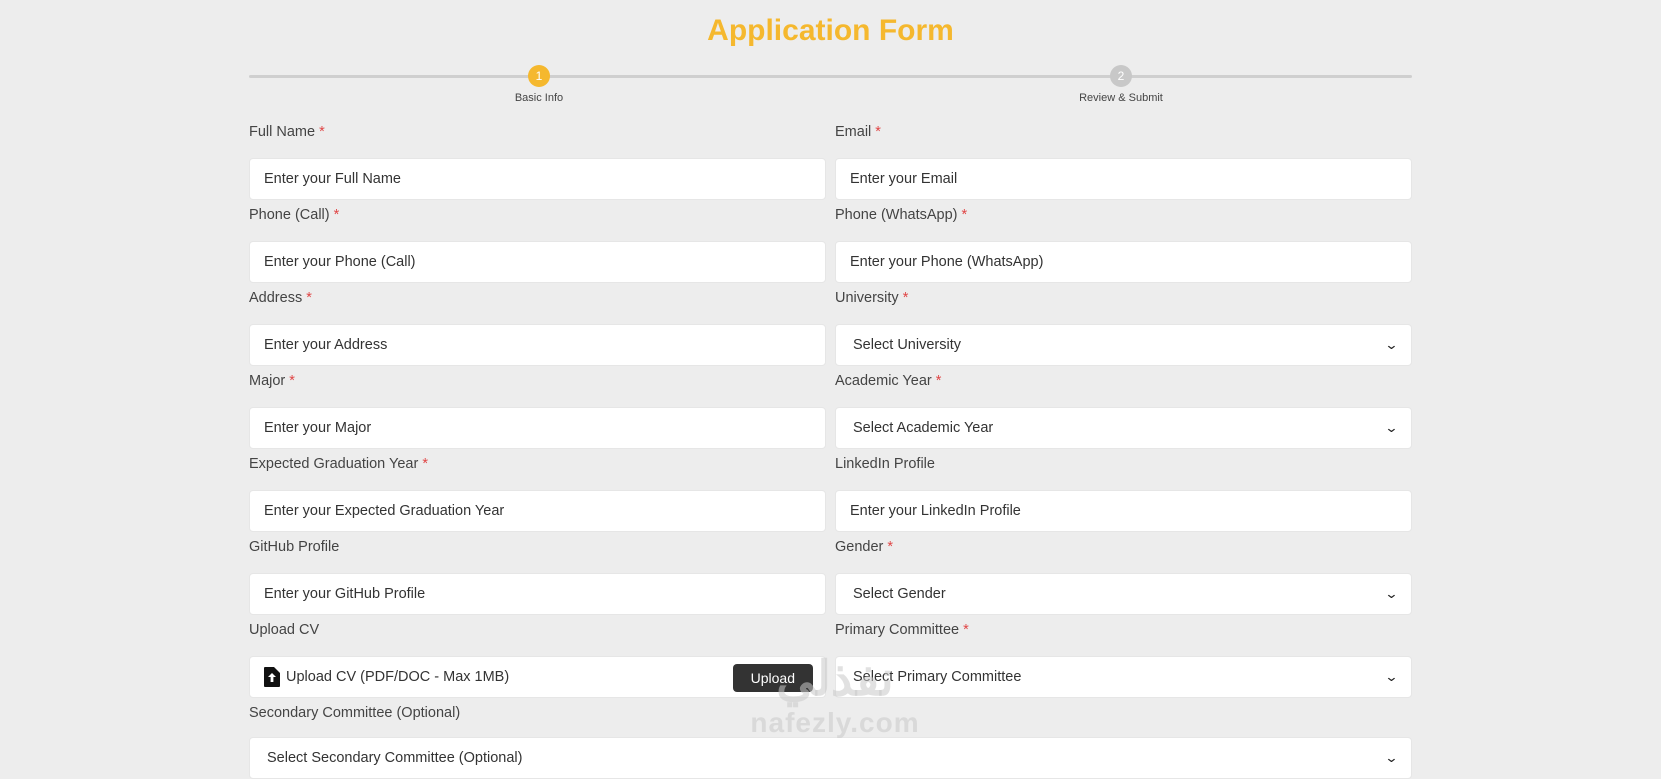  Describe the element at coordinates (294, 547) in the screenshot. I see `field-label: GitHub Profile` at that location.